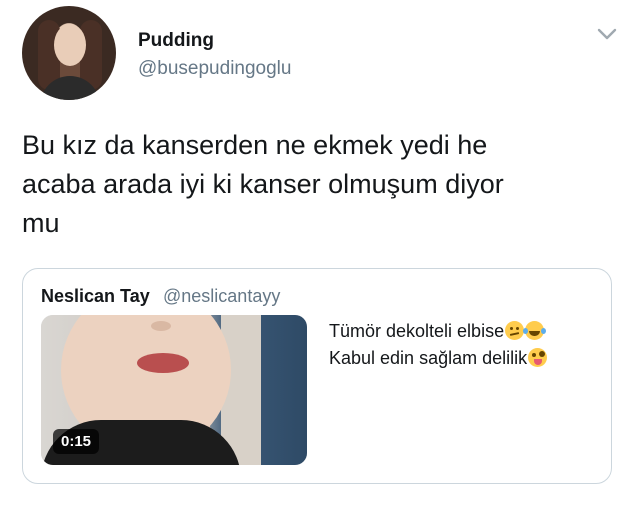 This screenshot has height=506, width=635. I want to click on author-avatar, so click(69, 53).